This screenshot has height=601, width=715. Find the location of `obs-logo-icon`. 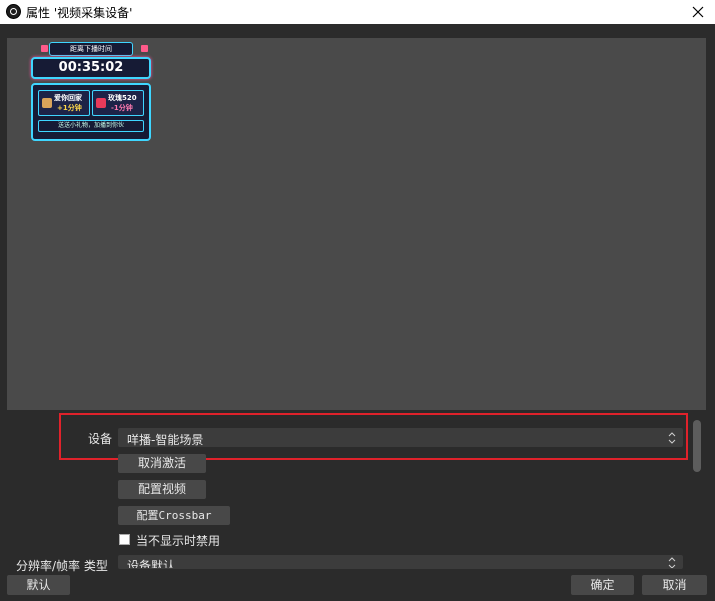

obs-logo-icon is located at coordinates (13, 11).